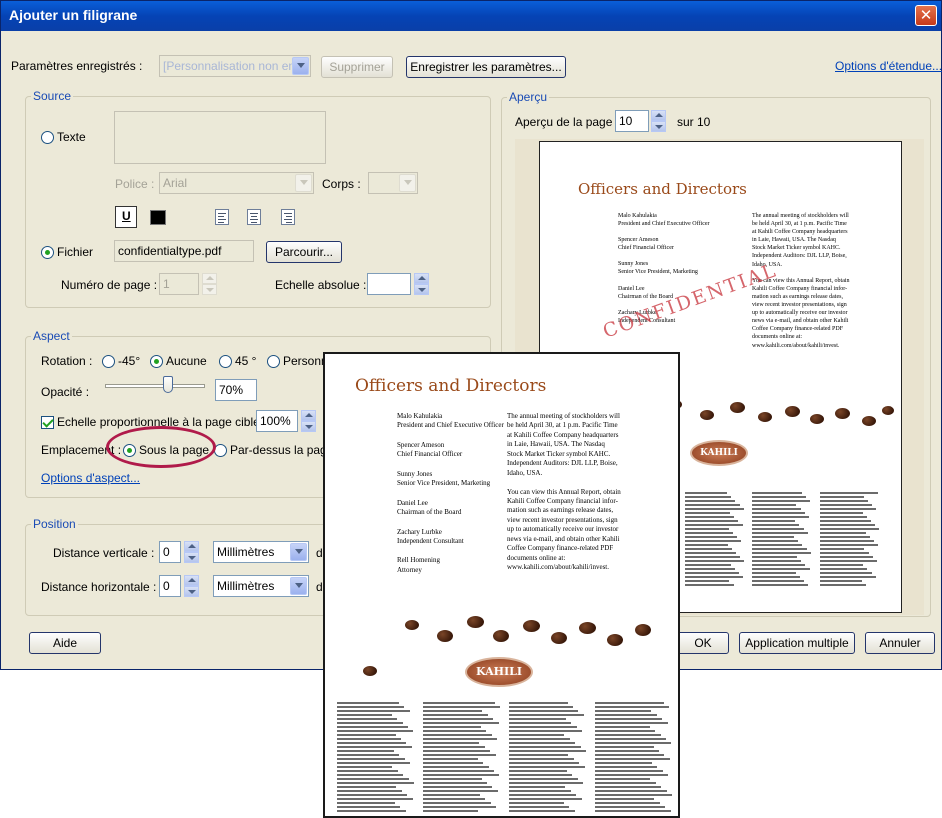 The width and height of the screenshot is (942, 818). I want to click on vertical-from-label: d, so click(319, 553).